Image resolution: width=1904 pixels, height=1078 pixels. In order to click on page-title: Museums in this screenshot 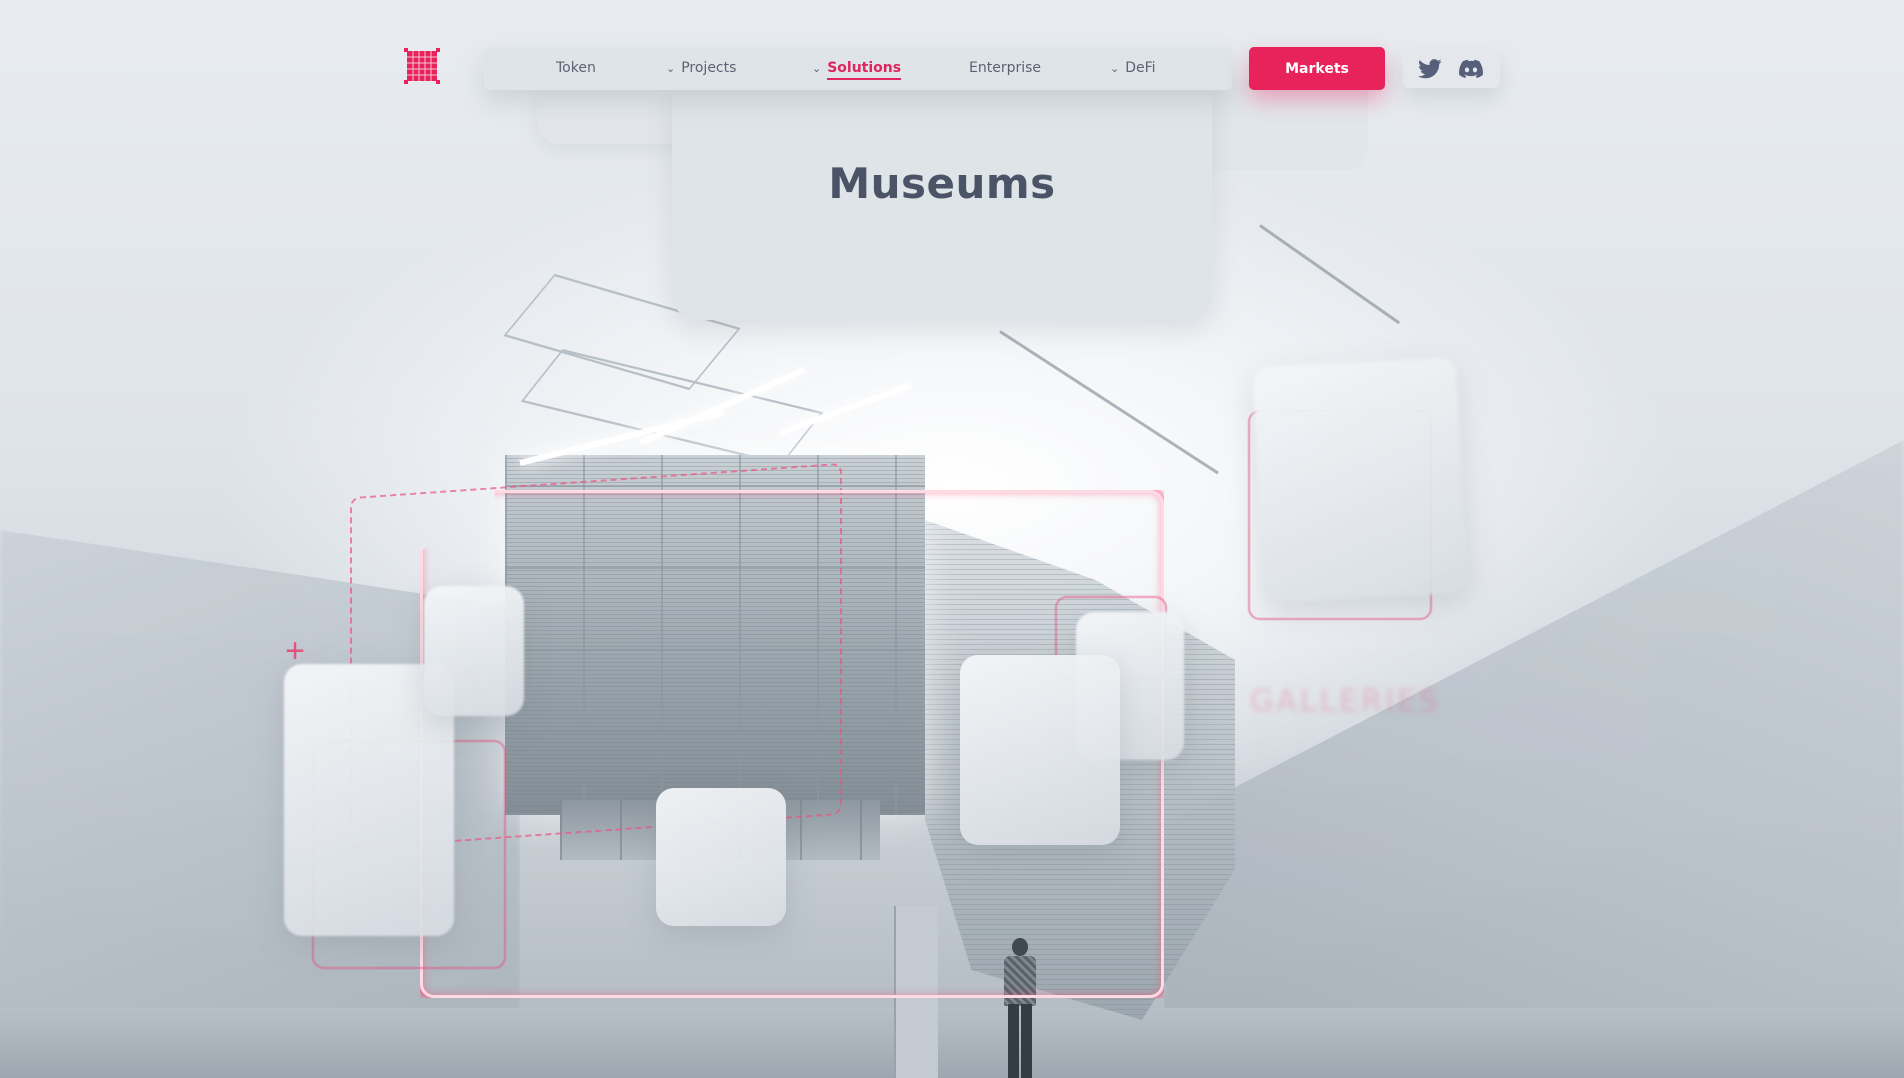, I will do `click(942, 183)`.